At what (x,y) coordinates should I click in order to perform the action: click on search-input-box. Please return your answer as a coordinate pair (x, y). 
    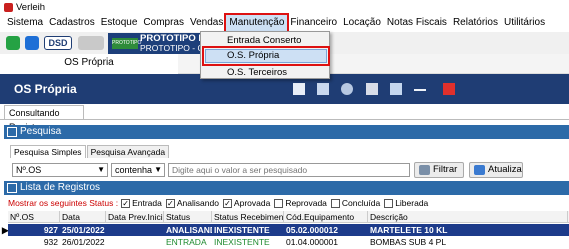
    Looking at the image, I should click on (289, 170).